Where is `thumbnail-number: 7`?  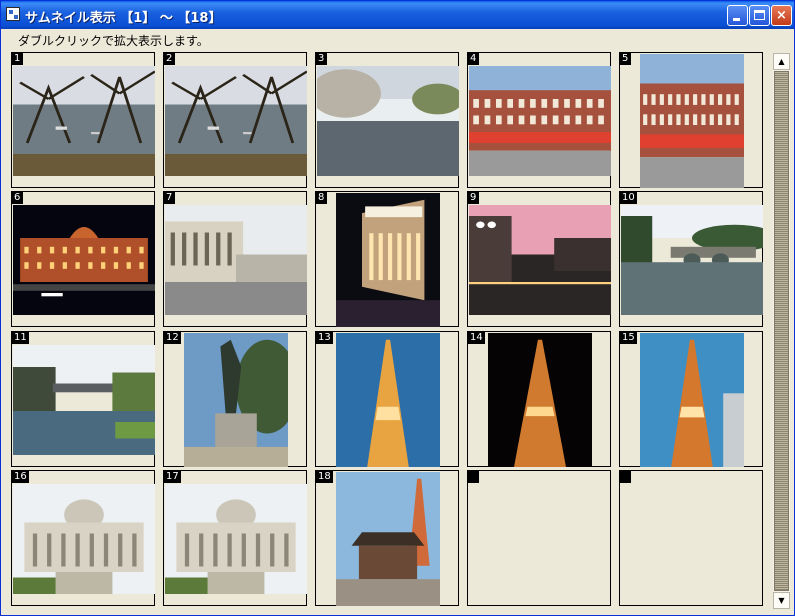
thumbnail-number: 7 is located at coordinates (169, 198).